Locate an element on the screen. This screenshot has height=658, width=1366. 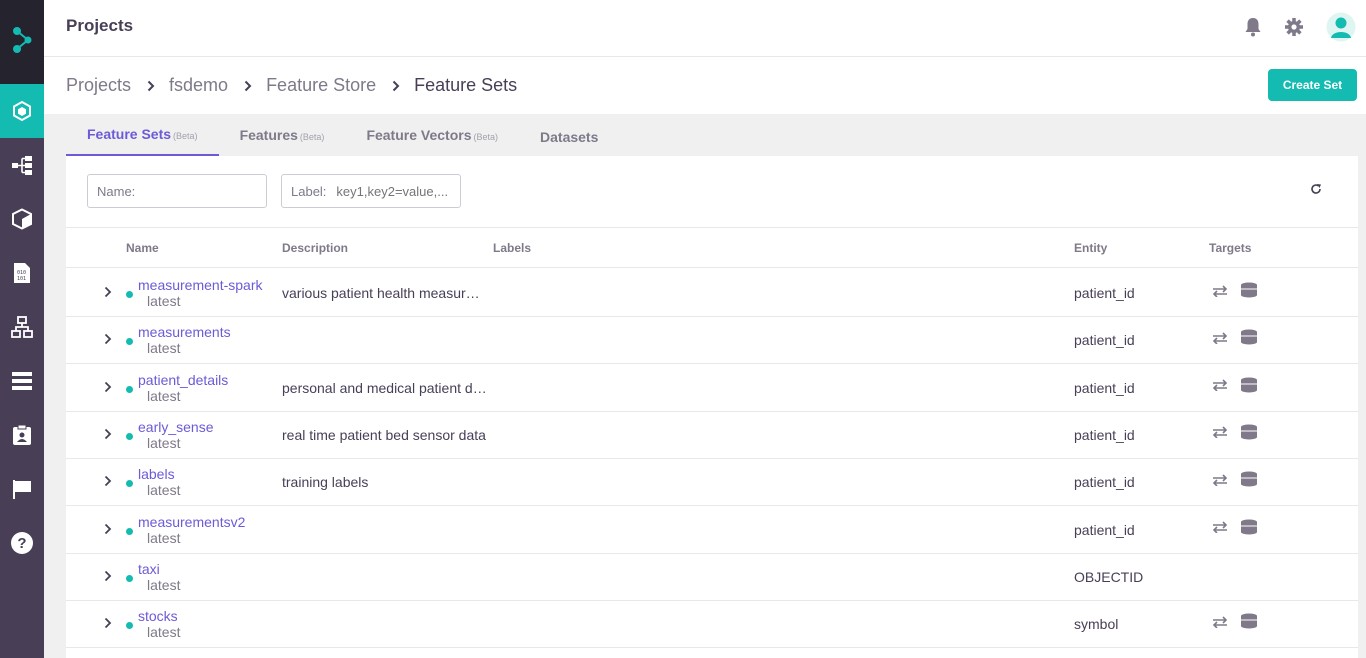
feature-set-entity: OBJECTID is located at coordinates (1109, 576).